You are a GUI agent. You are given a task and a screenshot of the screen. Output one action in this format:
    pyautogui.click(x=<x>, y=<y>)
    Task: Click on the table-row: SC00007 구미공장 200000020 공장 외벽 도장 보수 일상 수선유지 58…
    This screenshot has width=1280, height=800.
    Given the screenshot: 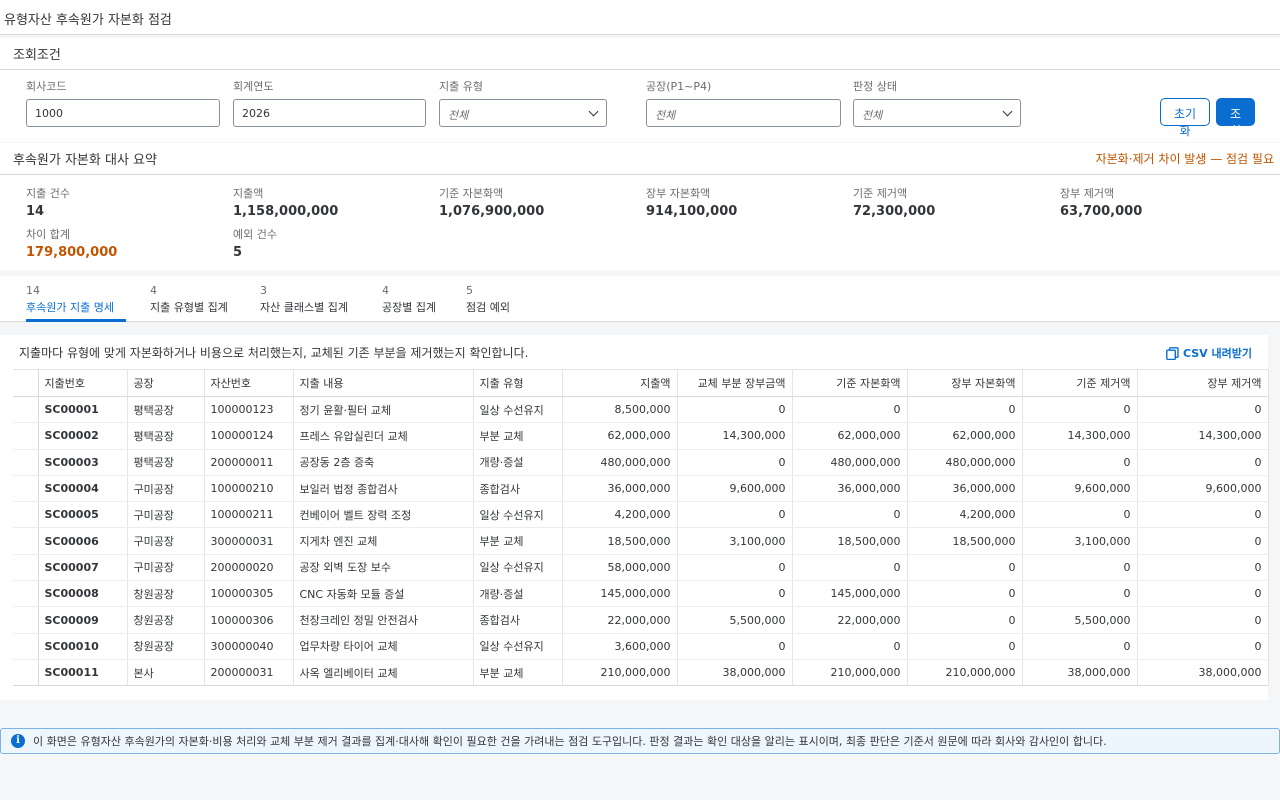 What is the action you would take?
    pyautogui.click(x=641, y=568)
    